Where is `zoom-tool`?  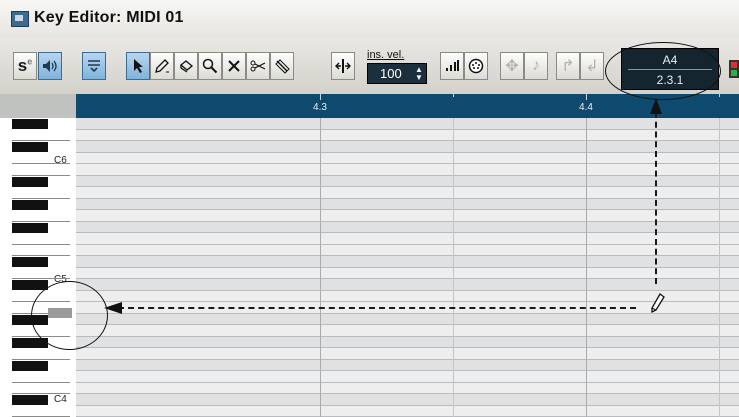
zoom-tool is located at coordinates (210, 66).